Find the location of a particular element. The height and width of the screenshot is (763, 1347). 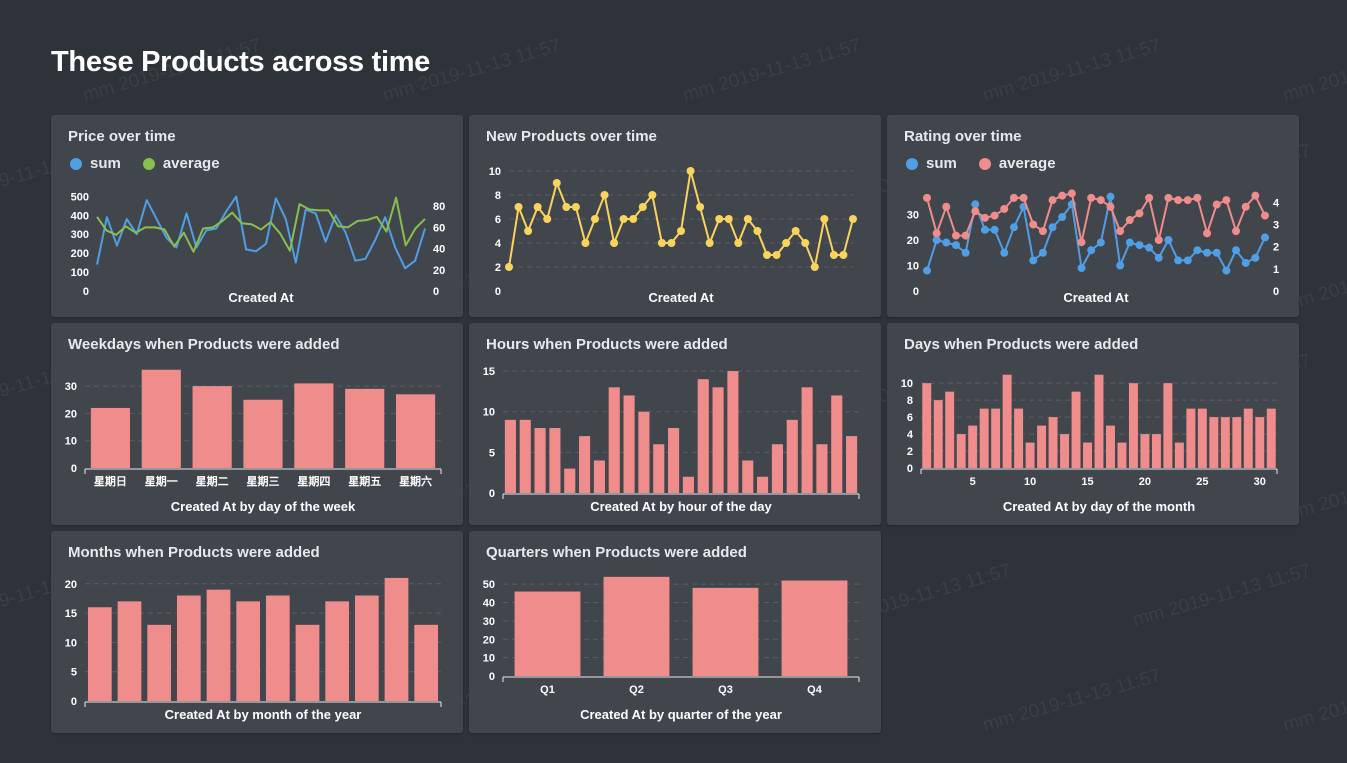

x-axis-label: Created At by day of the month is located at coordinates (1099, 506).